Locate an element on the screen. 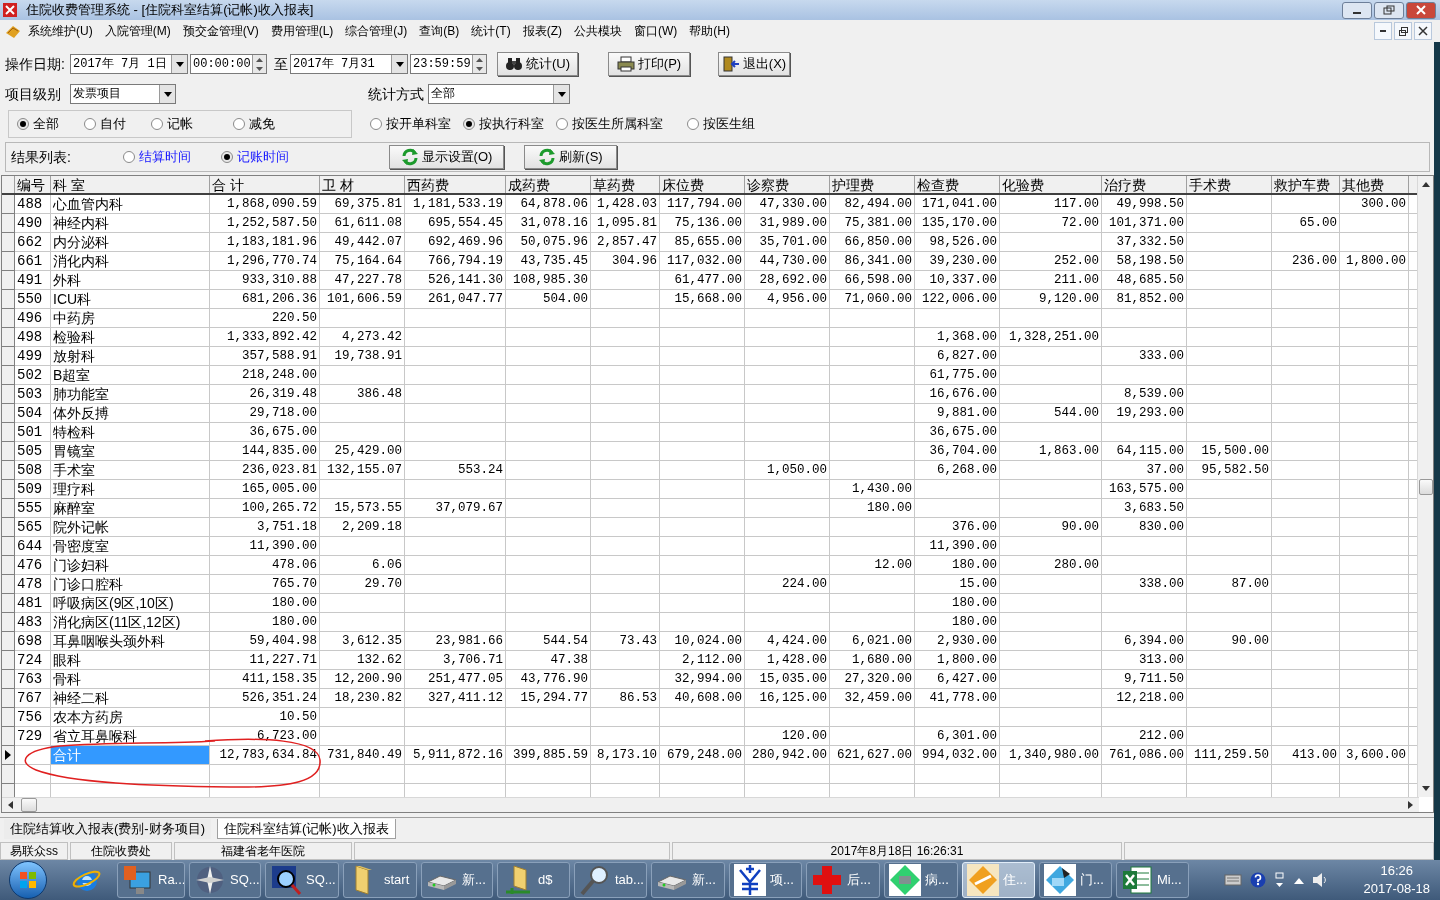  row-header is located at coordinates (8, 755).